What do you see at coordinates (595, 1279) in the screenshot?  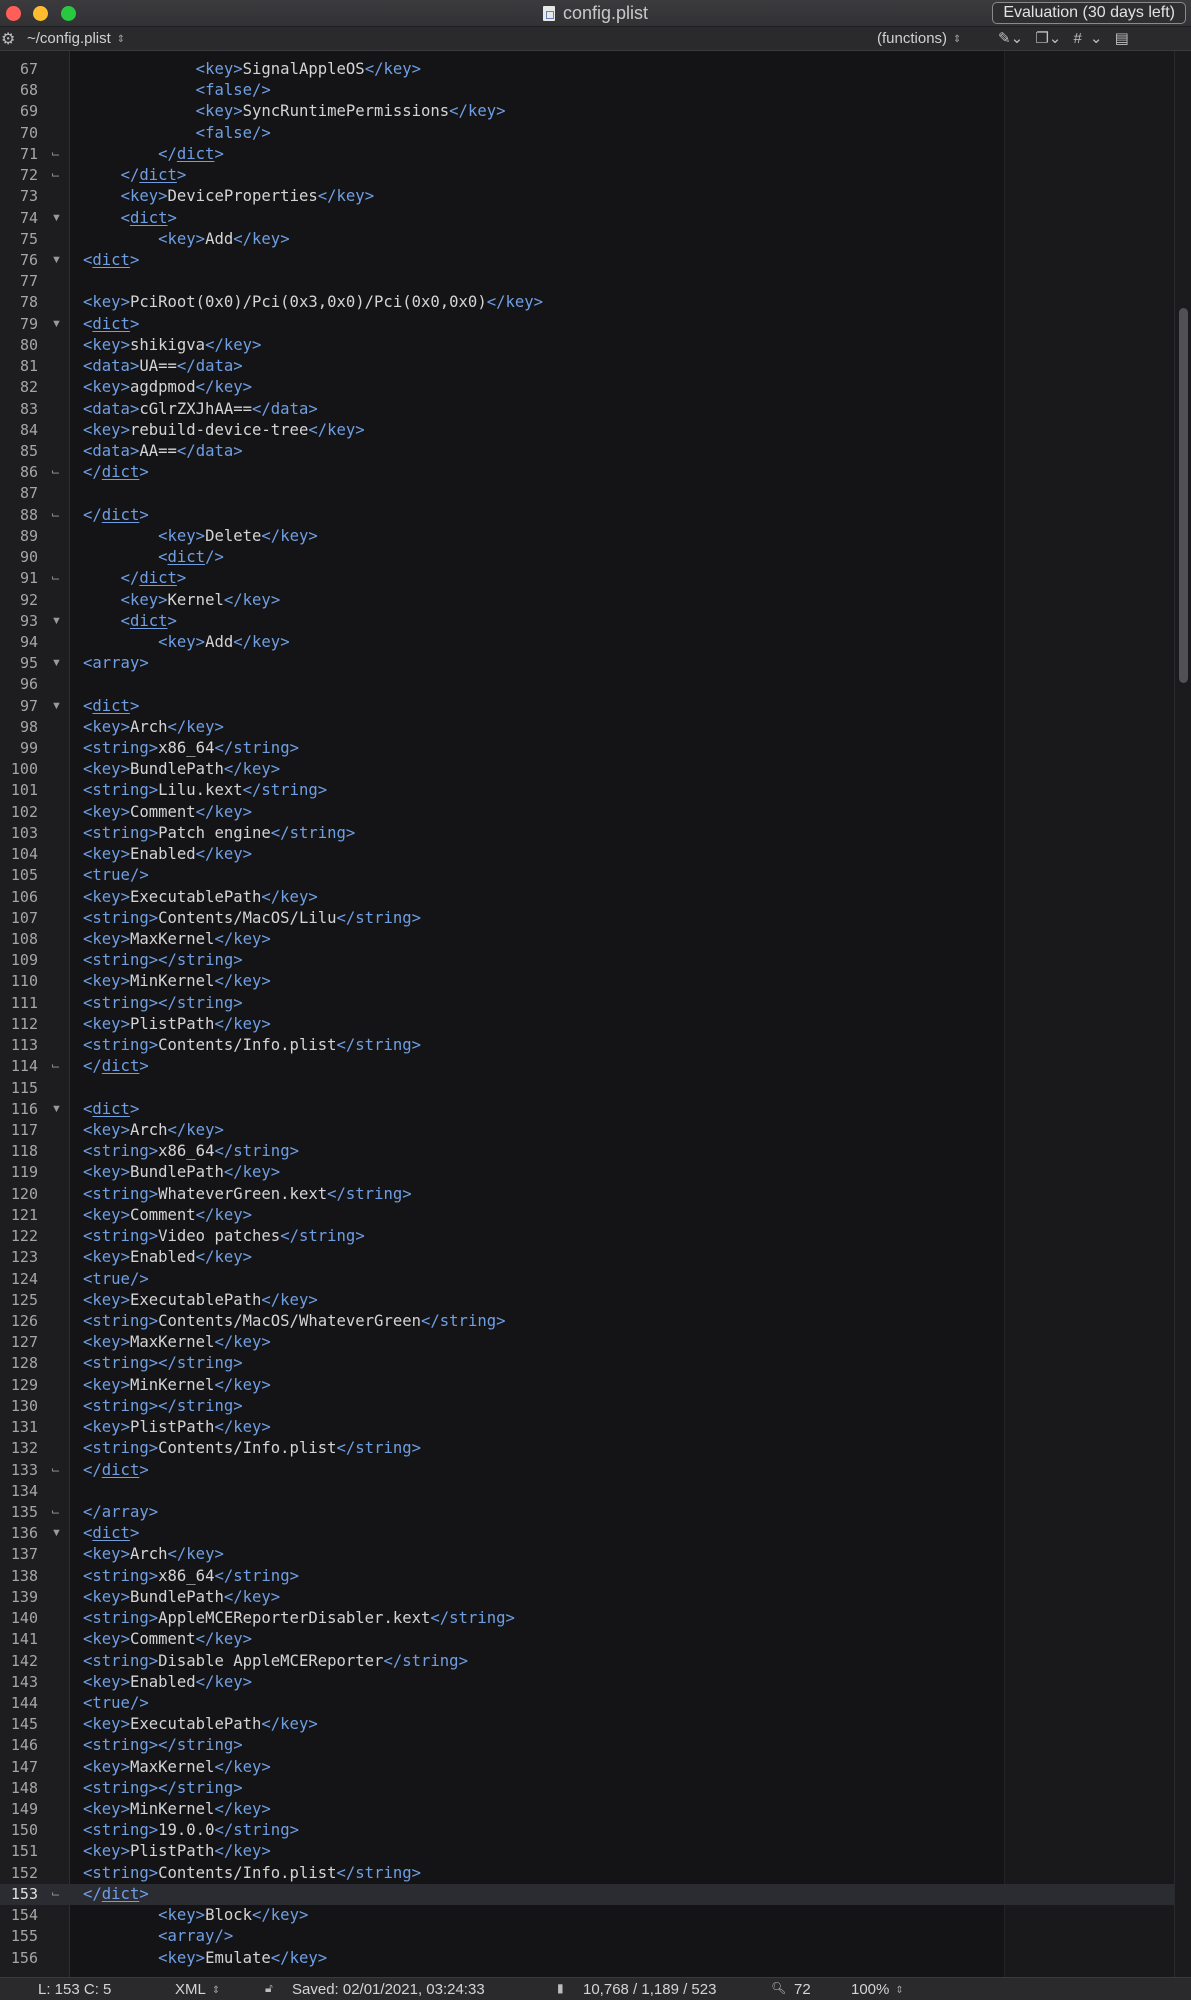 I see `code-line: 124 <true/>` at bounding box center [595, 1279].